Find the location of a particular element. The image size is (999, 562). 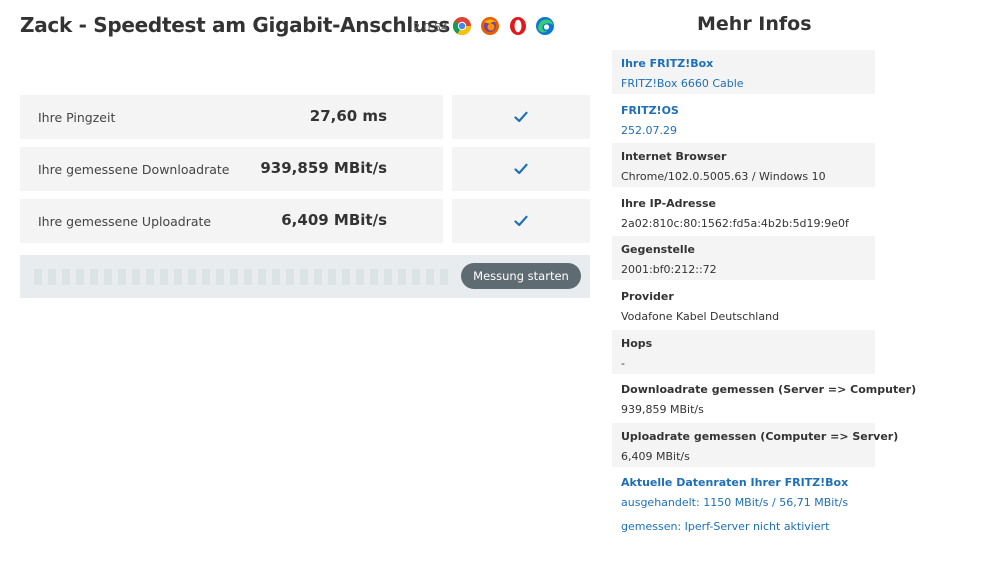

info-value: 939,859 MBit/s is located at coordinates (662, 410).